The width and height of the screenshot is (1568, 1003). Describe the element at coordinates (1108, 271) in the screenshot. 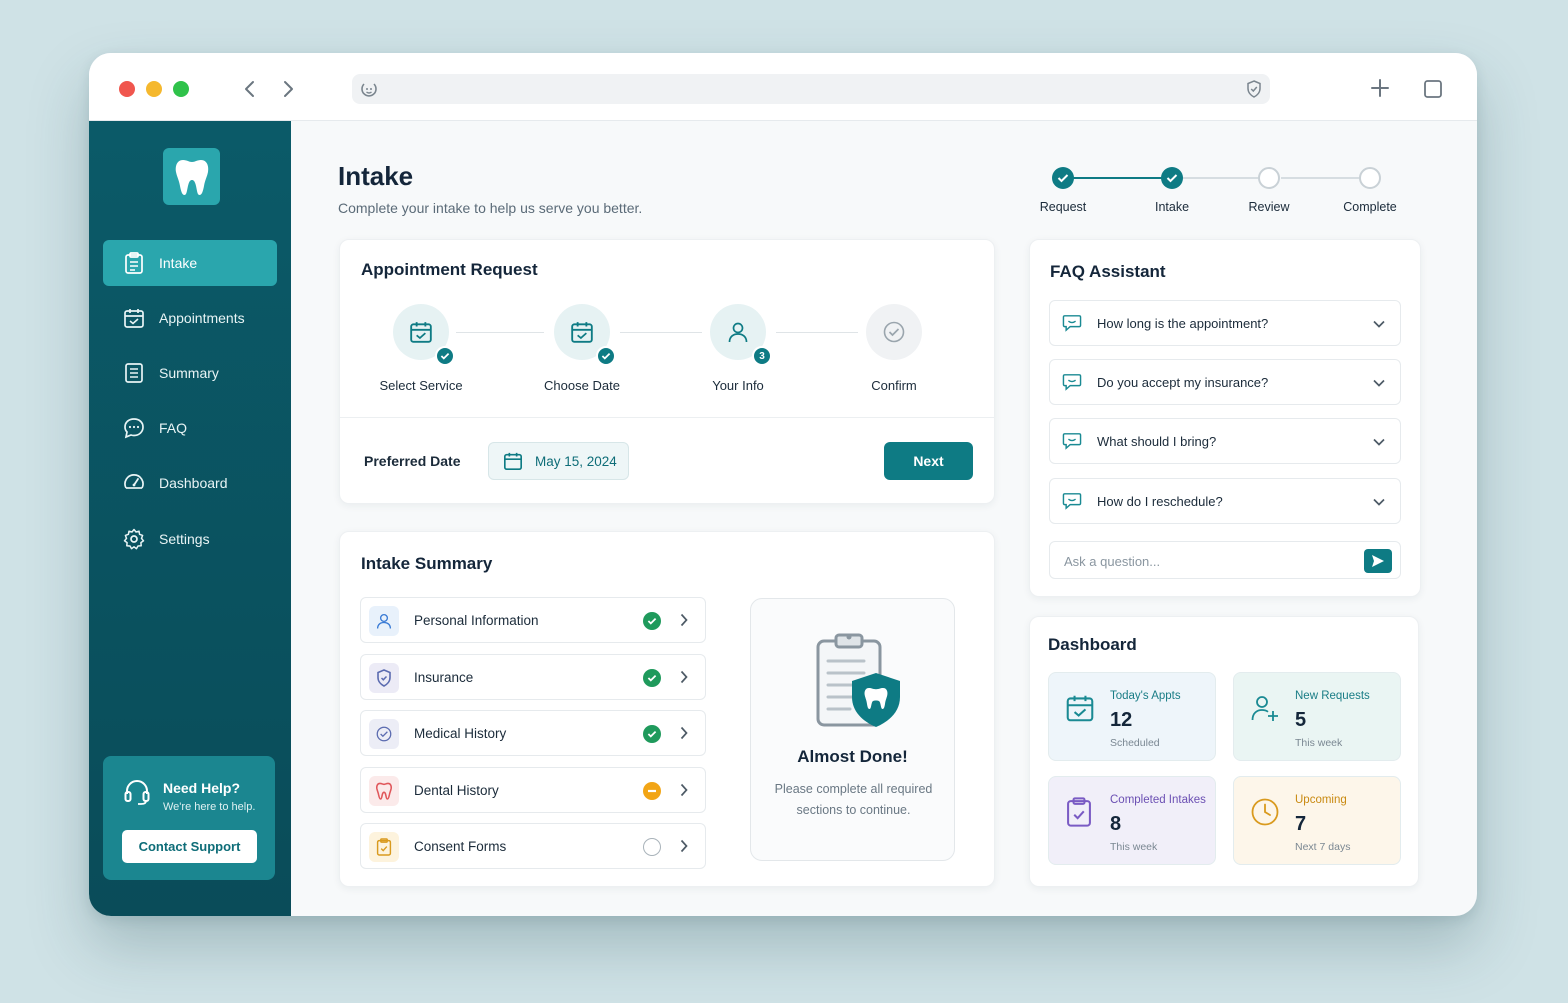

I see `card-title: FAQ Assistant` at that location.